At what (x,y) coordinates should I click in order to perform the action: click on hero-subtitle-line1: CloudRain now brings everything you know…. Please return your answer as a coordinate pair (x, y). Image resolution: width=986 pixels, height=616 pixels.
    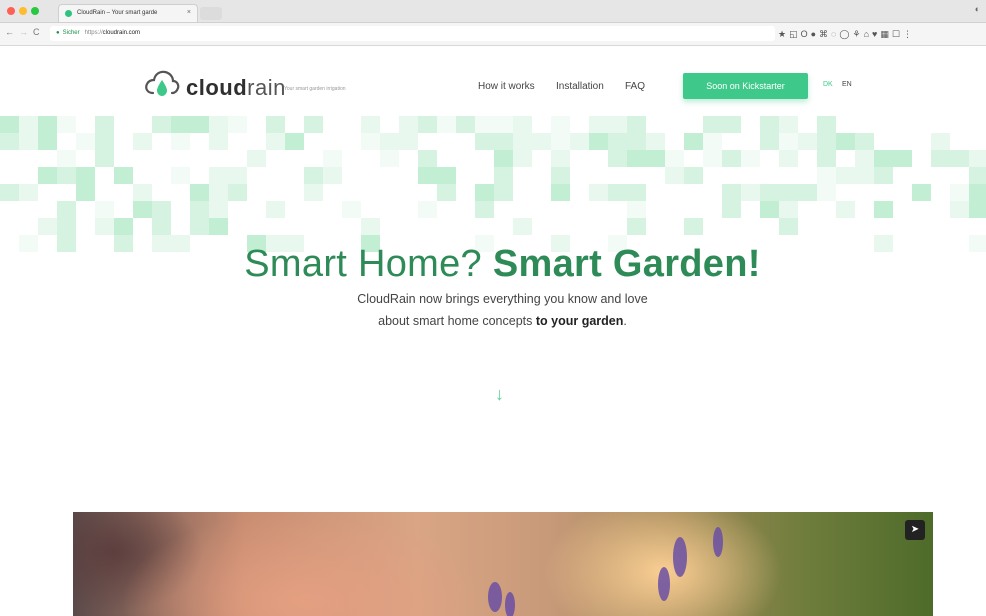
    Looking at the image, I should click on (502, 299).